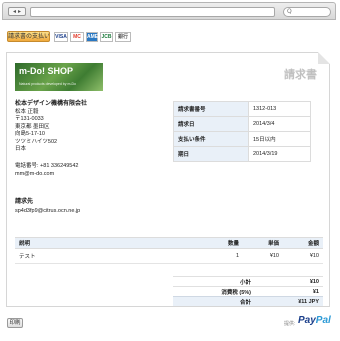  I want to click on subtotal-row: 小計 ¥10, so click(248, 281).